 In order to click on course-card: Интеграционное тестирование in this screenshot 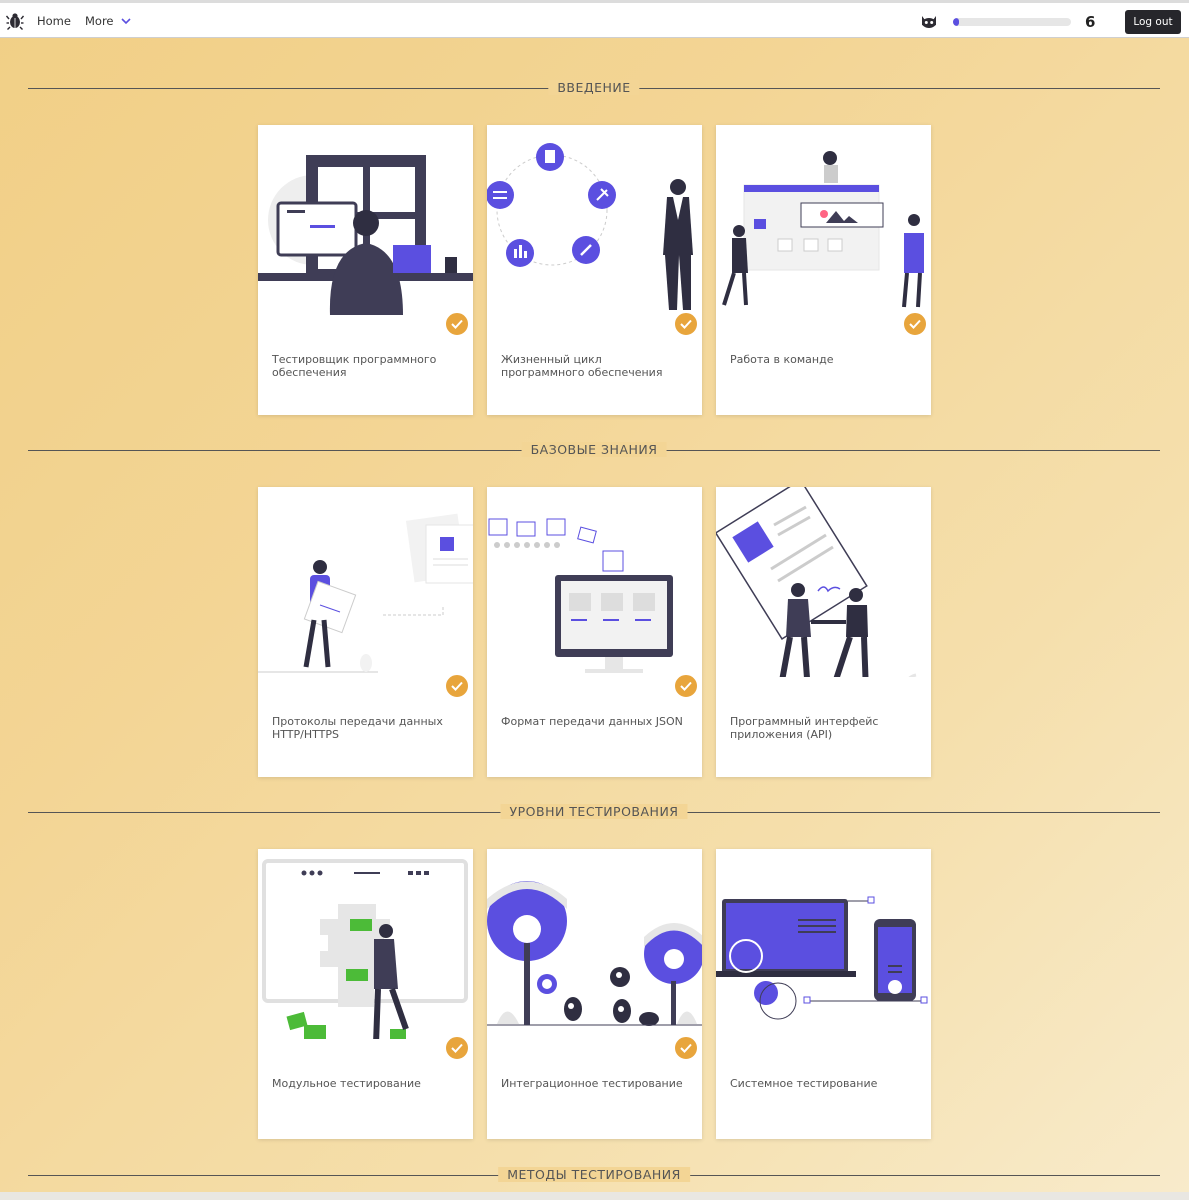, I will do `click(594, 994)`.